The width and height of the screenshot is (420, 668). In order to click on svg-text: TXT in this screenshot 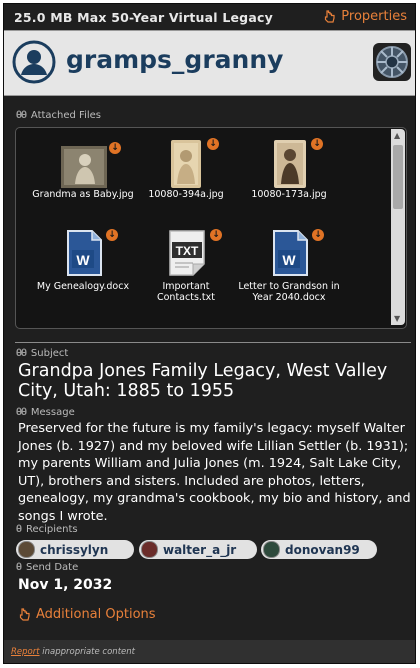, I will do `click(187, 251)`.